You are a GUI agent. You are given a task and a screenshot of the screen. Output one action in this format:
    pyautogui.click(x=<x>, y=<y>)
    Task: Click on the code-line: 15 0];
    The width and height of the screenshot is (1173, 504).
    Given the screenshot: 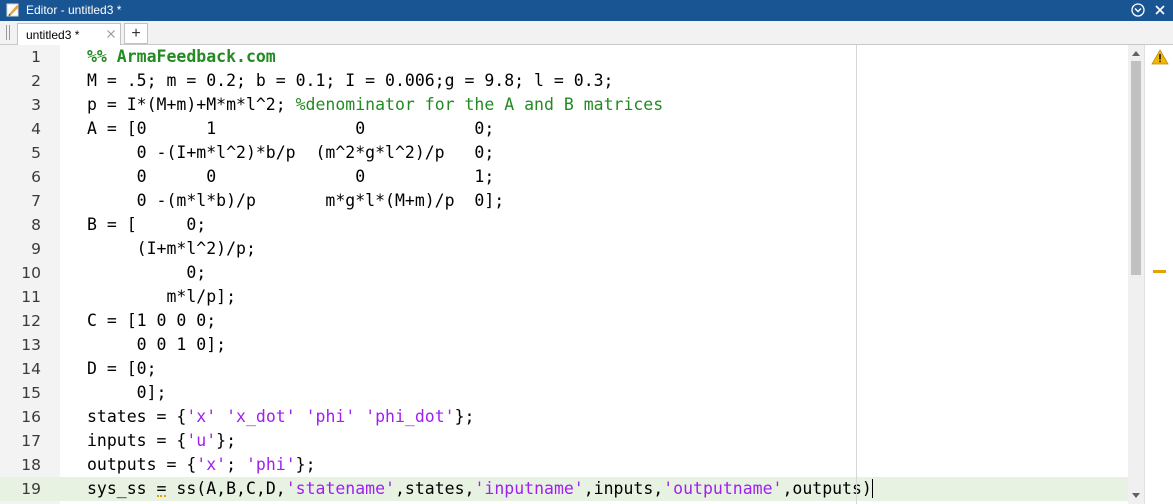 What is the action you would take?
    pyautogui.click(x=564, y=393)
    